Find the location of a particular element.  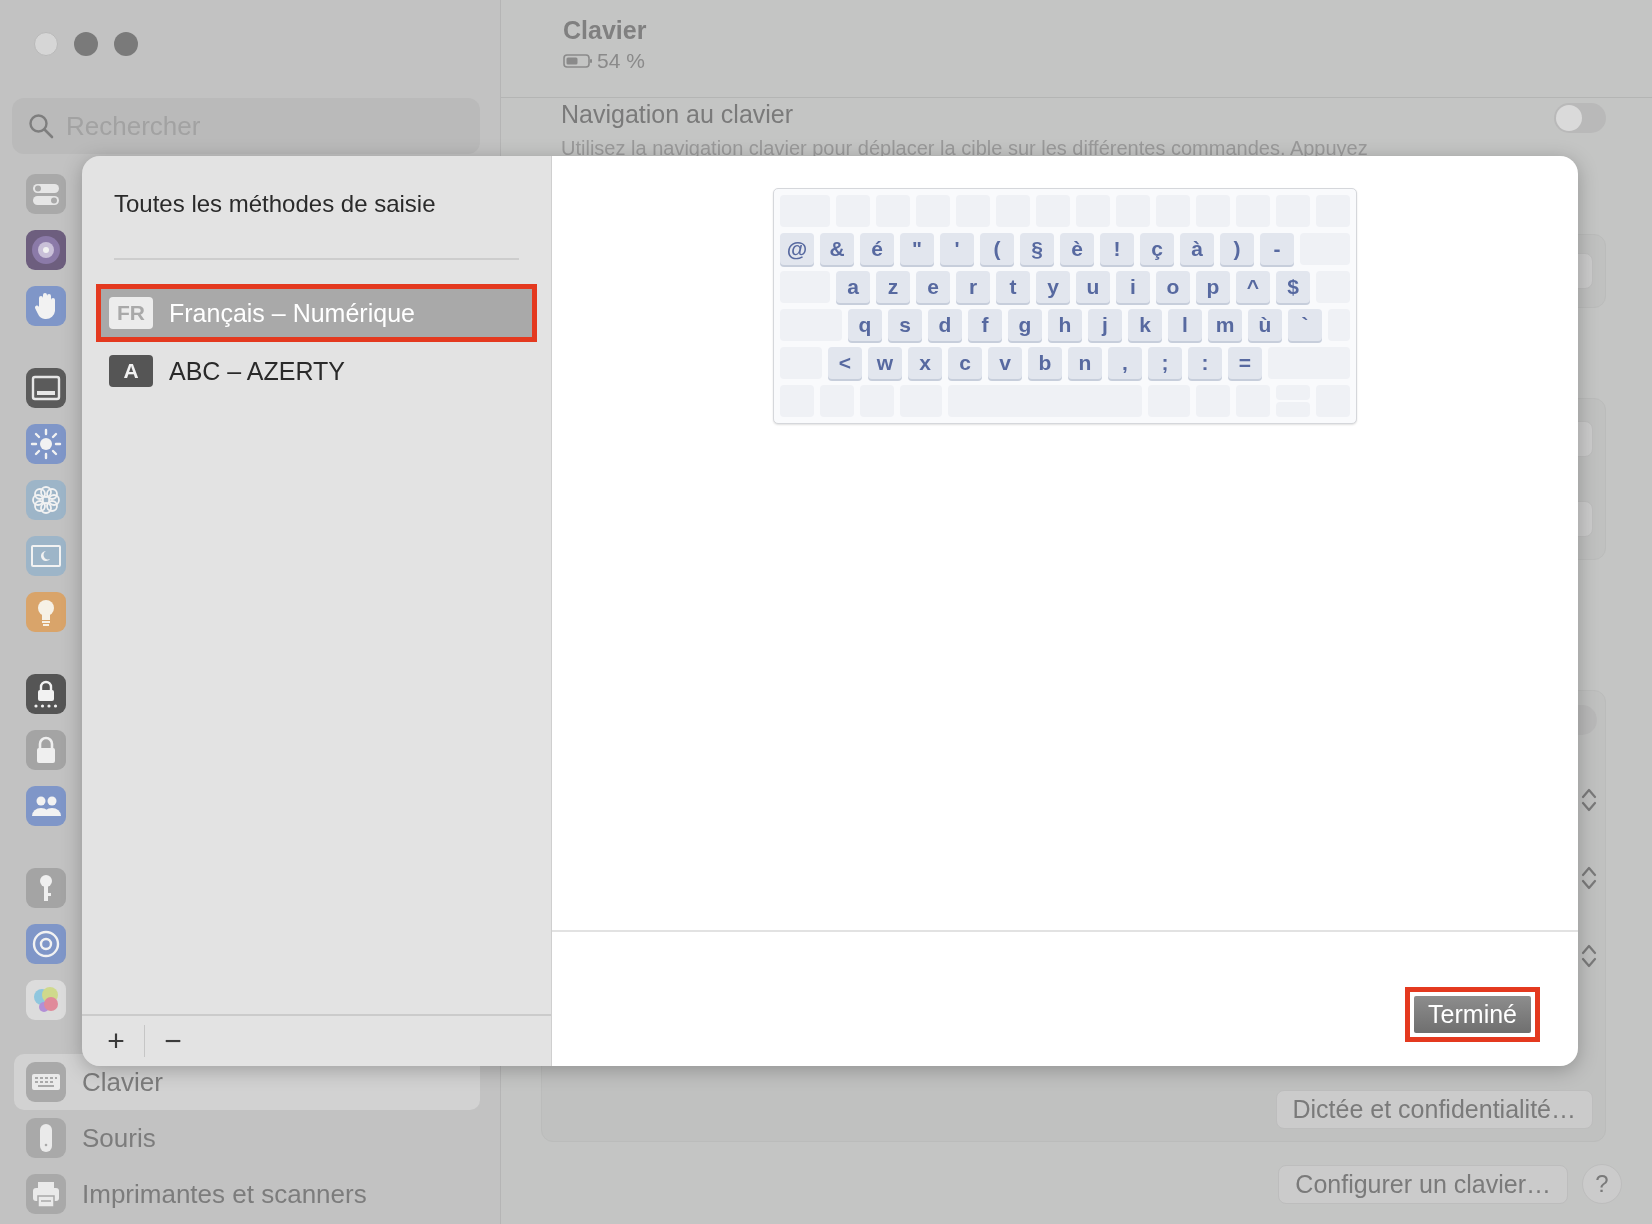

sheet-title: Toutes les méthodes de saisie is located at coordinates (275, 204).